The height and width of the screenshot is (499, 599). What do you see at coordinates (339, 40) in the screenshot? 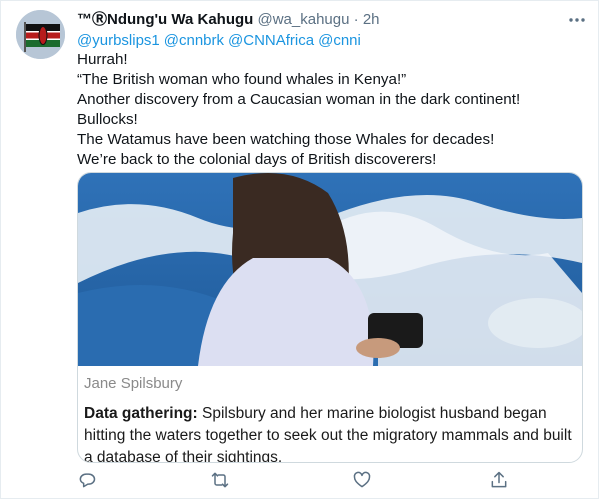
I see `mention-link: @cnni` at bounding box center [339, 40].